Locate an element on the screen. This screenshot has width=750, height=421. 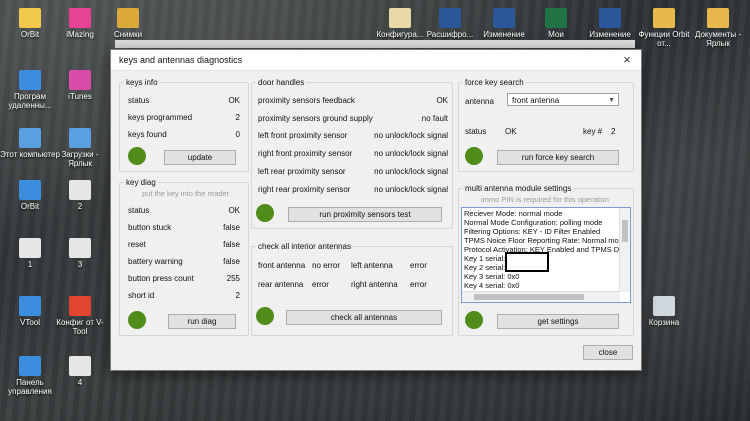
force-status-value: OK is located at coordinates (511, 131).